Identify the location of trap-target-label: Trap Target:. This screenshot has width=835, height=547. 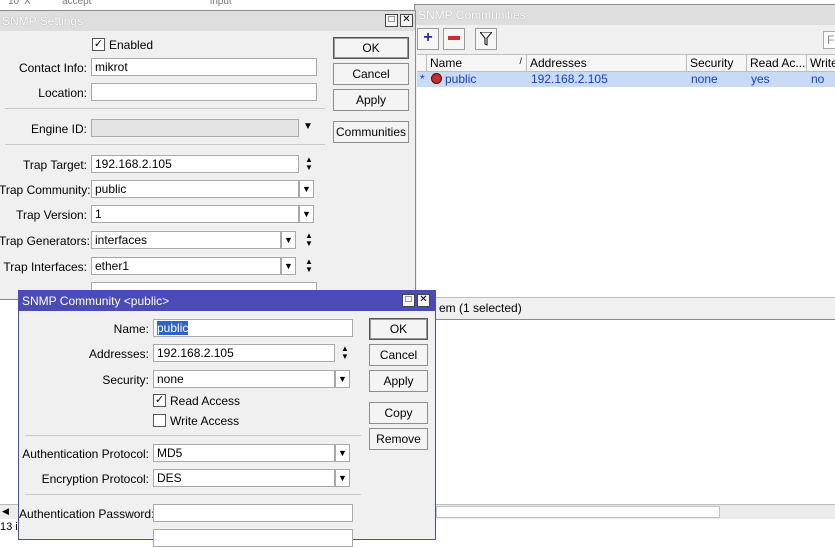
(54, 165).